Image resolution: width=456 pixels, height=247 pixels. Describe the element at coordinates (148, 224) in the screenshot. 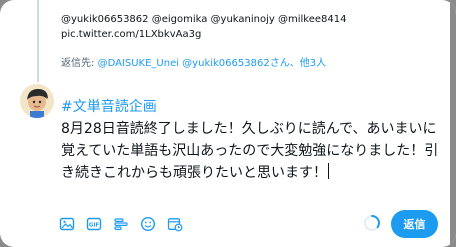

I see `emoji-icon` at that location.